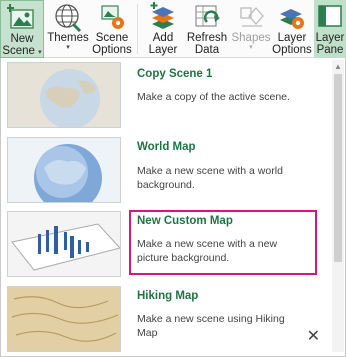  What do you see at coordinates (137, 29) in the screenshot?
I see `ribbon-separator` at bounding box center [137, 29].